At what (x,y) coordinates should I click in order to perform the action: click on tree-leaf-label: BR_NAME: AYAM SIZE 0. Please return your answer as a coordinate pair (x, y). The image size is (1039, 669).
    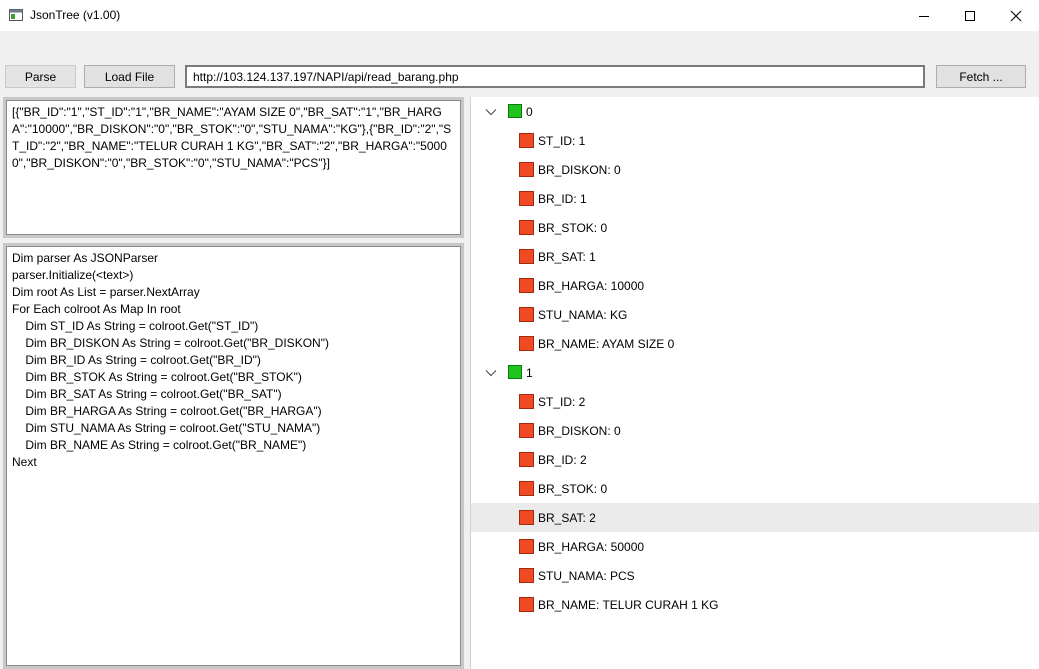
    Looking at the image, I should click on (606, 344).